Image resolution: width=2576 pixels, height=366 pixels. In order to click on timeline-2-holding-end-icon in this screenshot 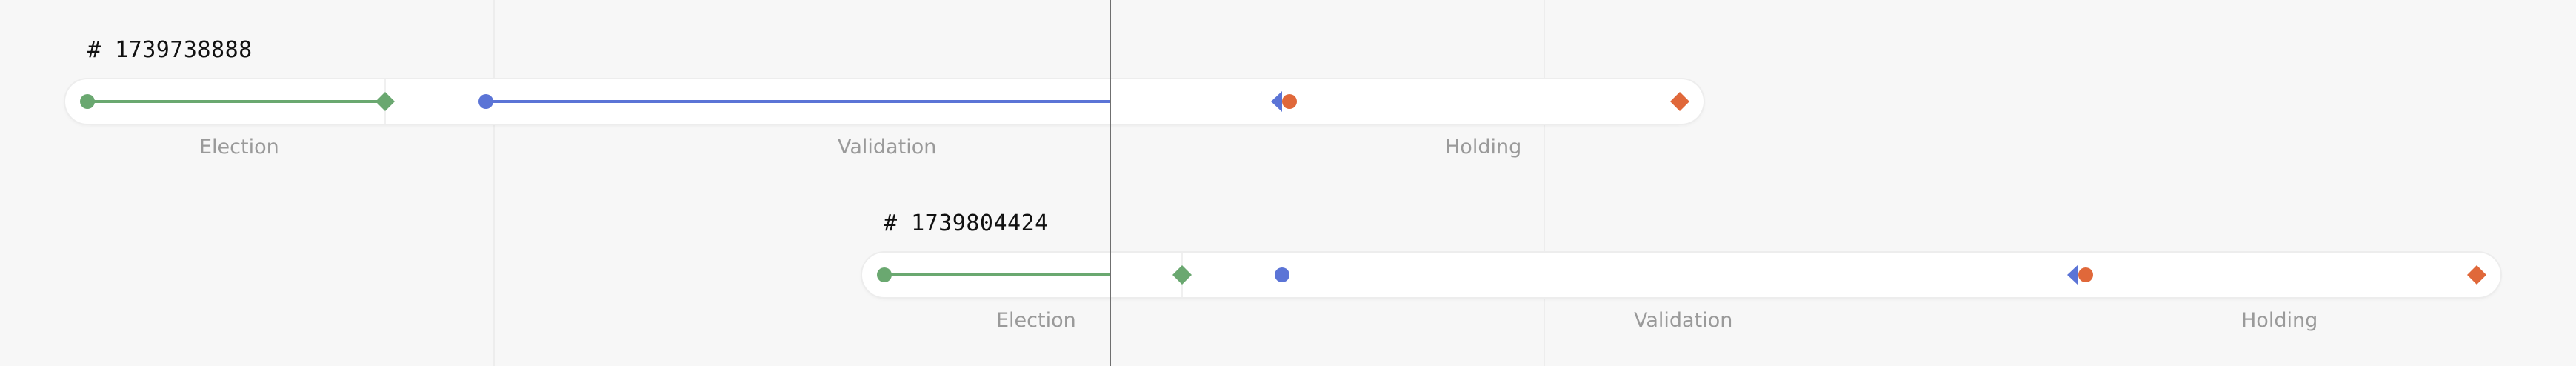, I will do `click(2476, 275)`.